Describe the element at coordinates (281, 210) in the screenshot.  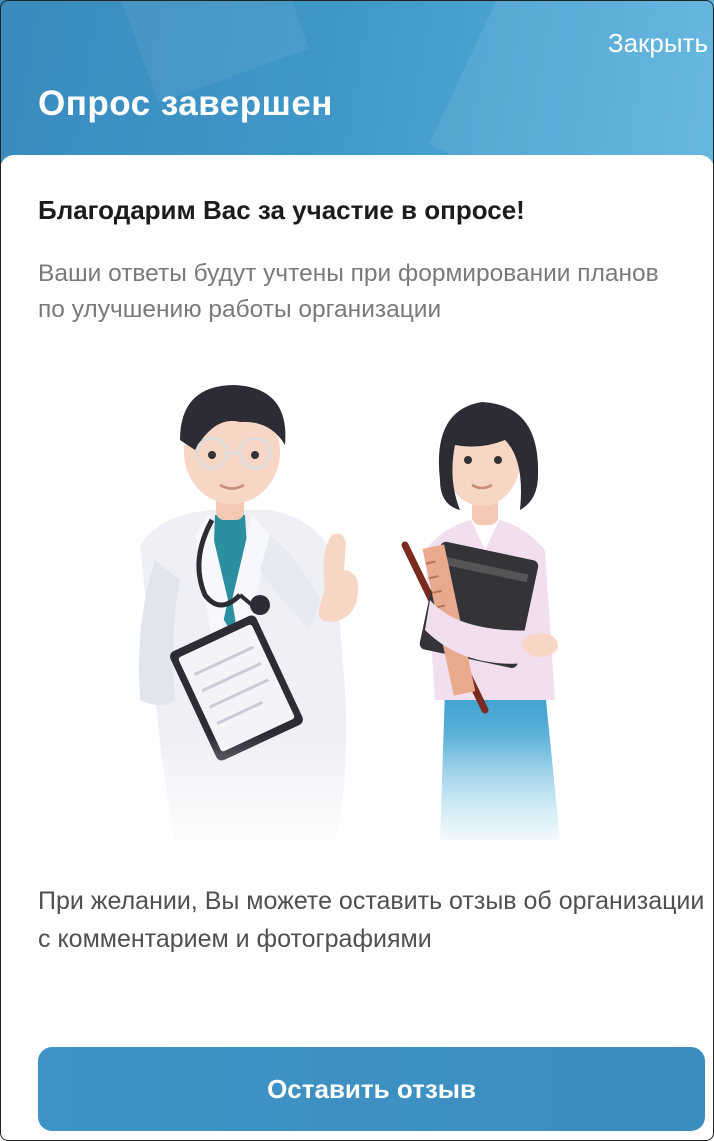
I see `thanks-heading: Благодарим Вас за участие в опросе!` at that location.